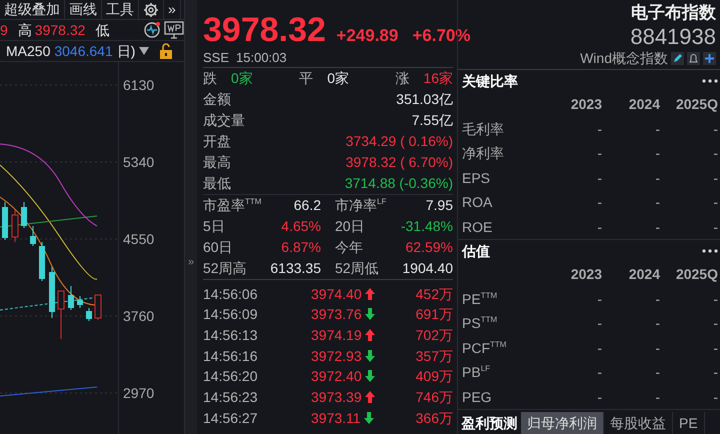  Describe the element at coordinates (261, 58) in the screenshot. I see `quote-time: 15:00:03` at that location.